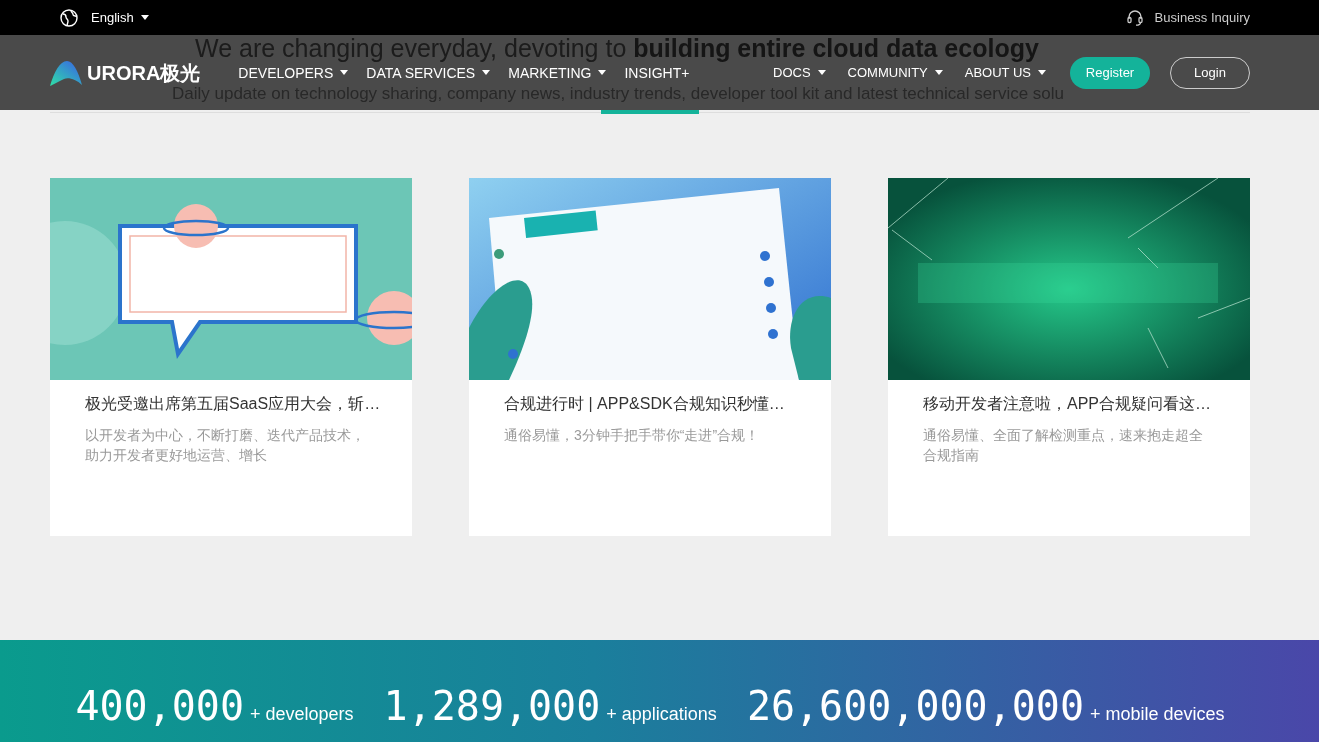 This screenshot has width=1319, height=742. Describe the element at coordinates (293, 72) in the screenshot. I see `nav-link: DEVELOPERS` at that location.